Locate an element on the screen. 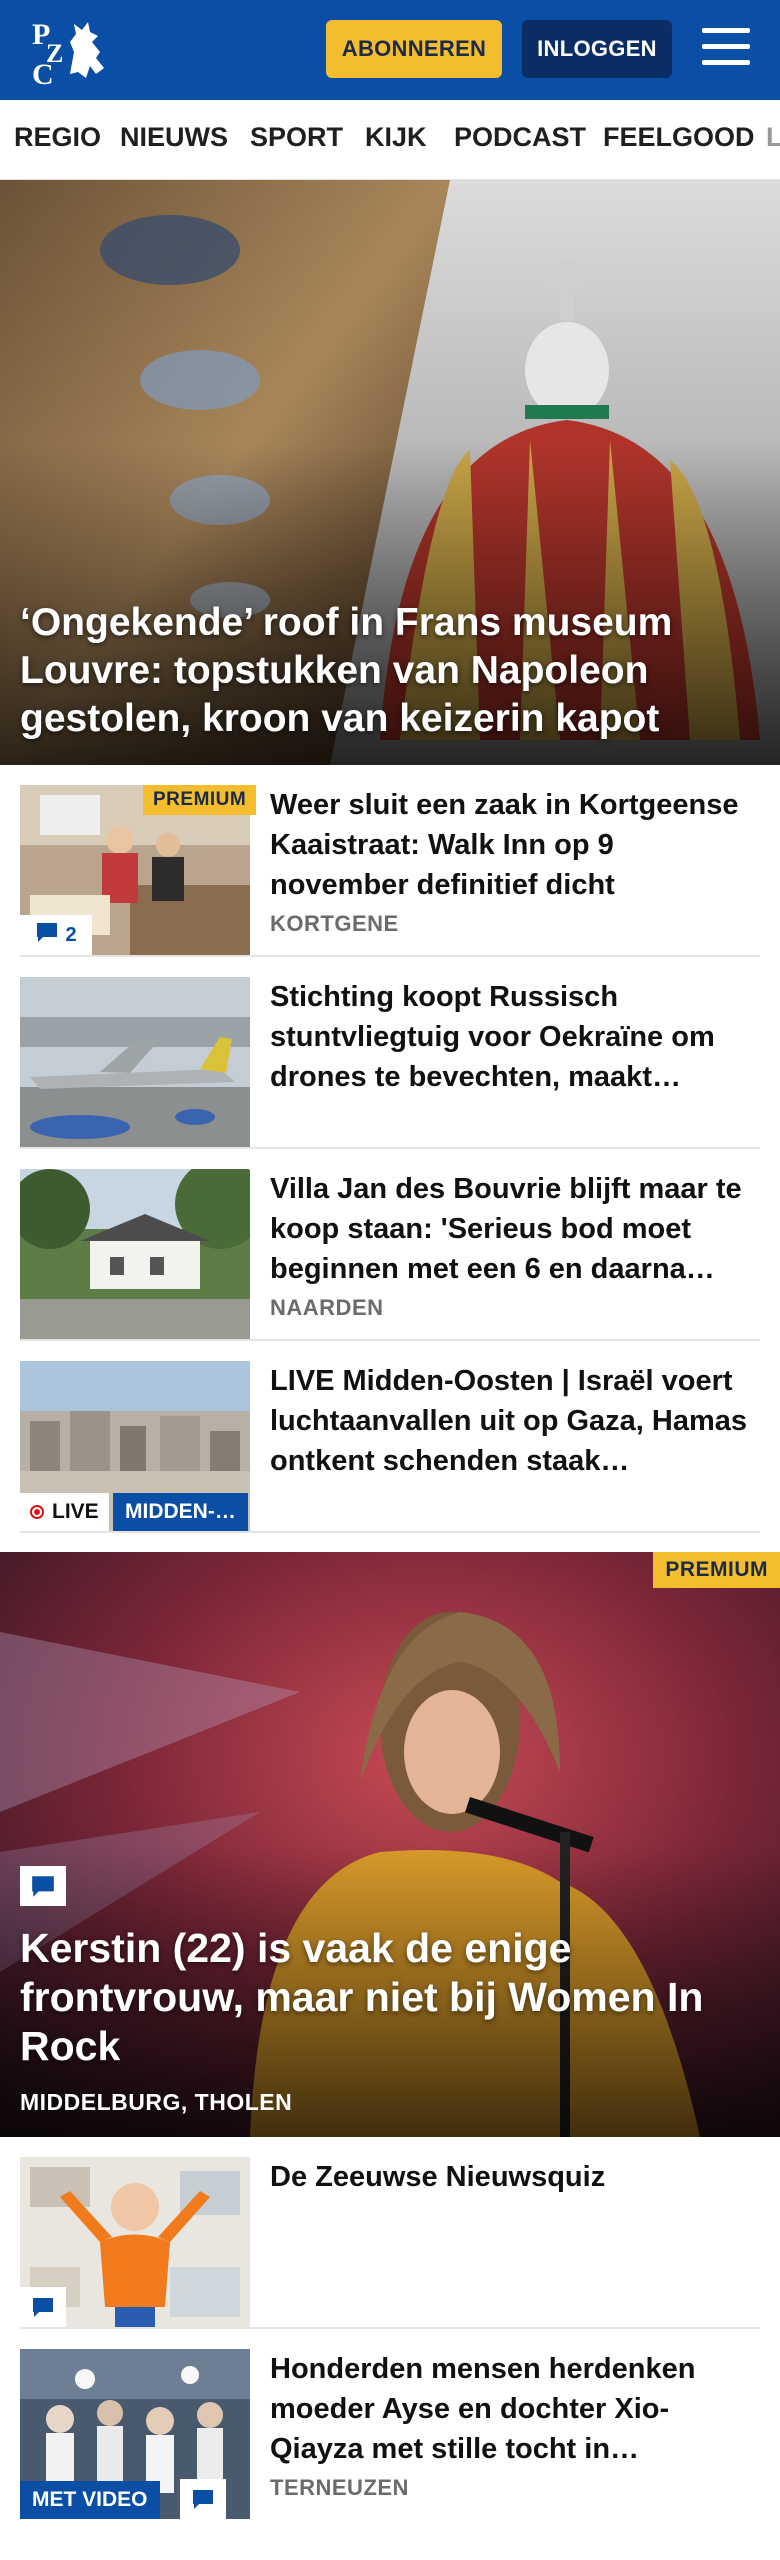 The height and width of the screenshot is (2560, 780). nav-item-kijk: KIJK is located at coordinates (396, 137).